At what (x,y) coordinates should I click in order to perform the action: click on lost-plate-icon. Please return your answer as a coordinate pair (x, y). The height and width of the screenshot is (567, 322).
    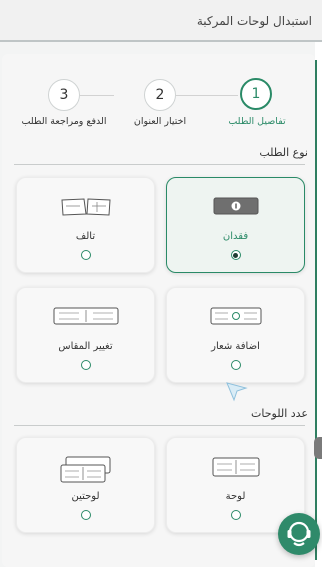
    Looking at the image, I should click on (235, 206).